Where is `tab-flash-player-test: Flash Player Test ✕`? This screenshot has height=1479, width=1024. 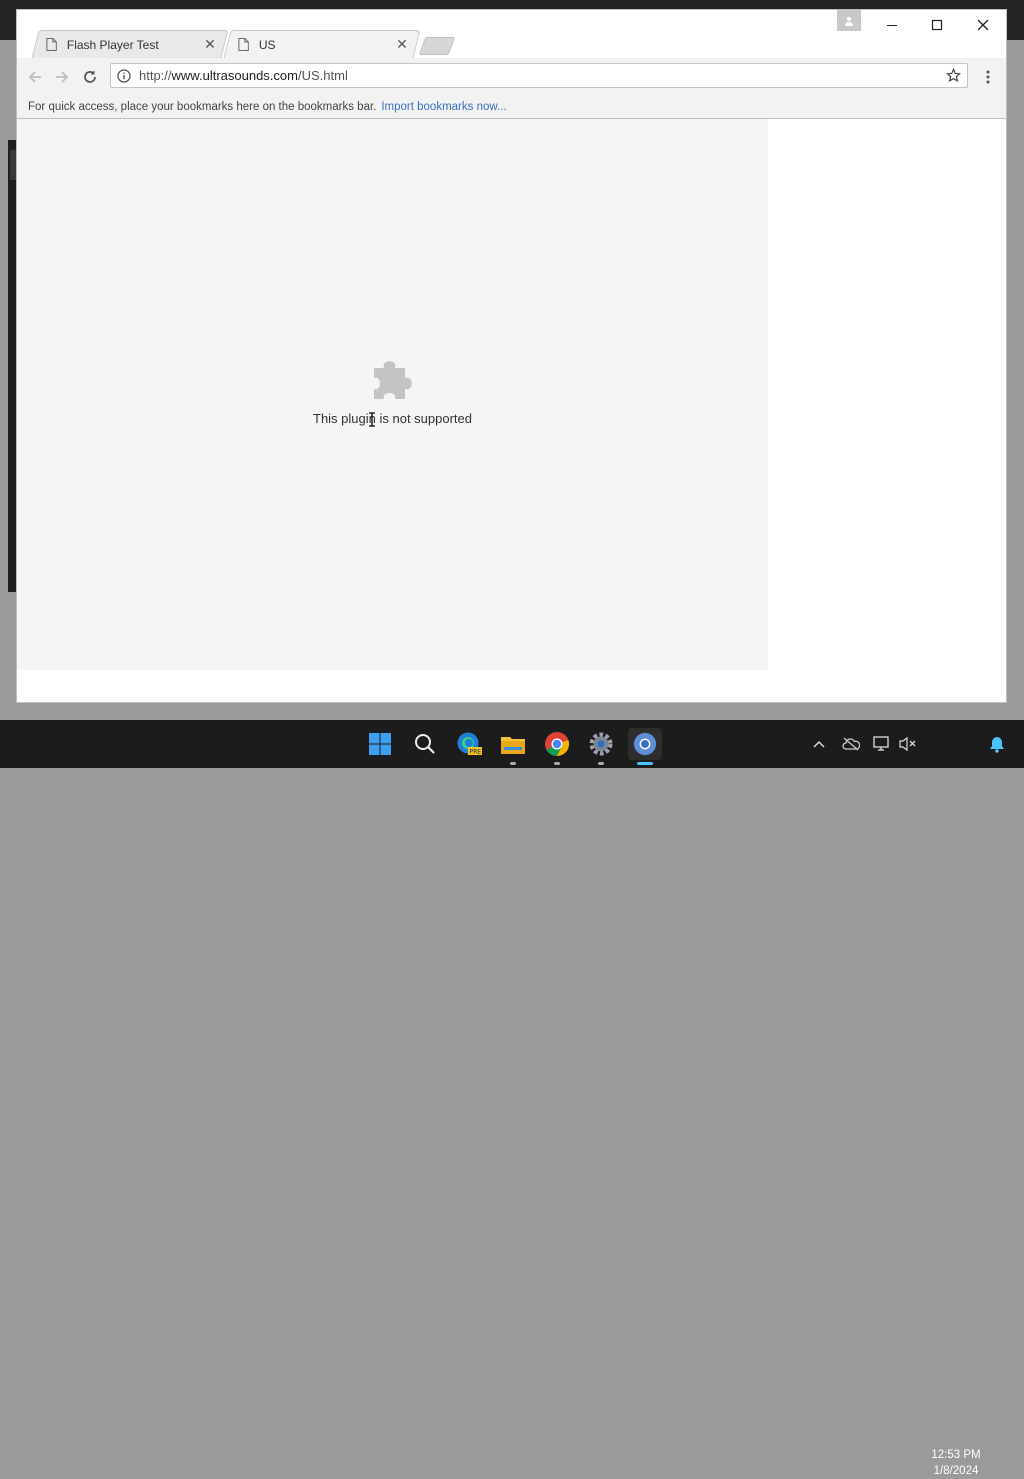 tab-flash-player-test: Flash Player Test ✕ is located at coordinates (130, 44).